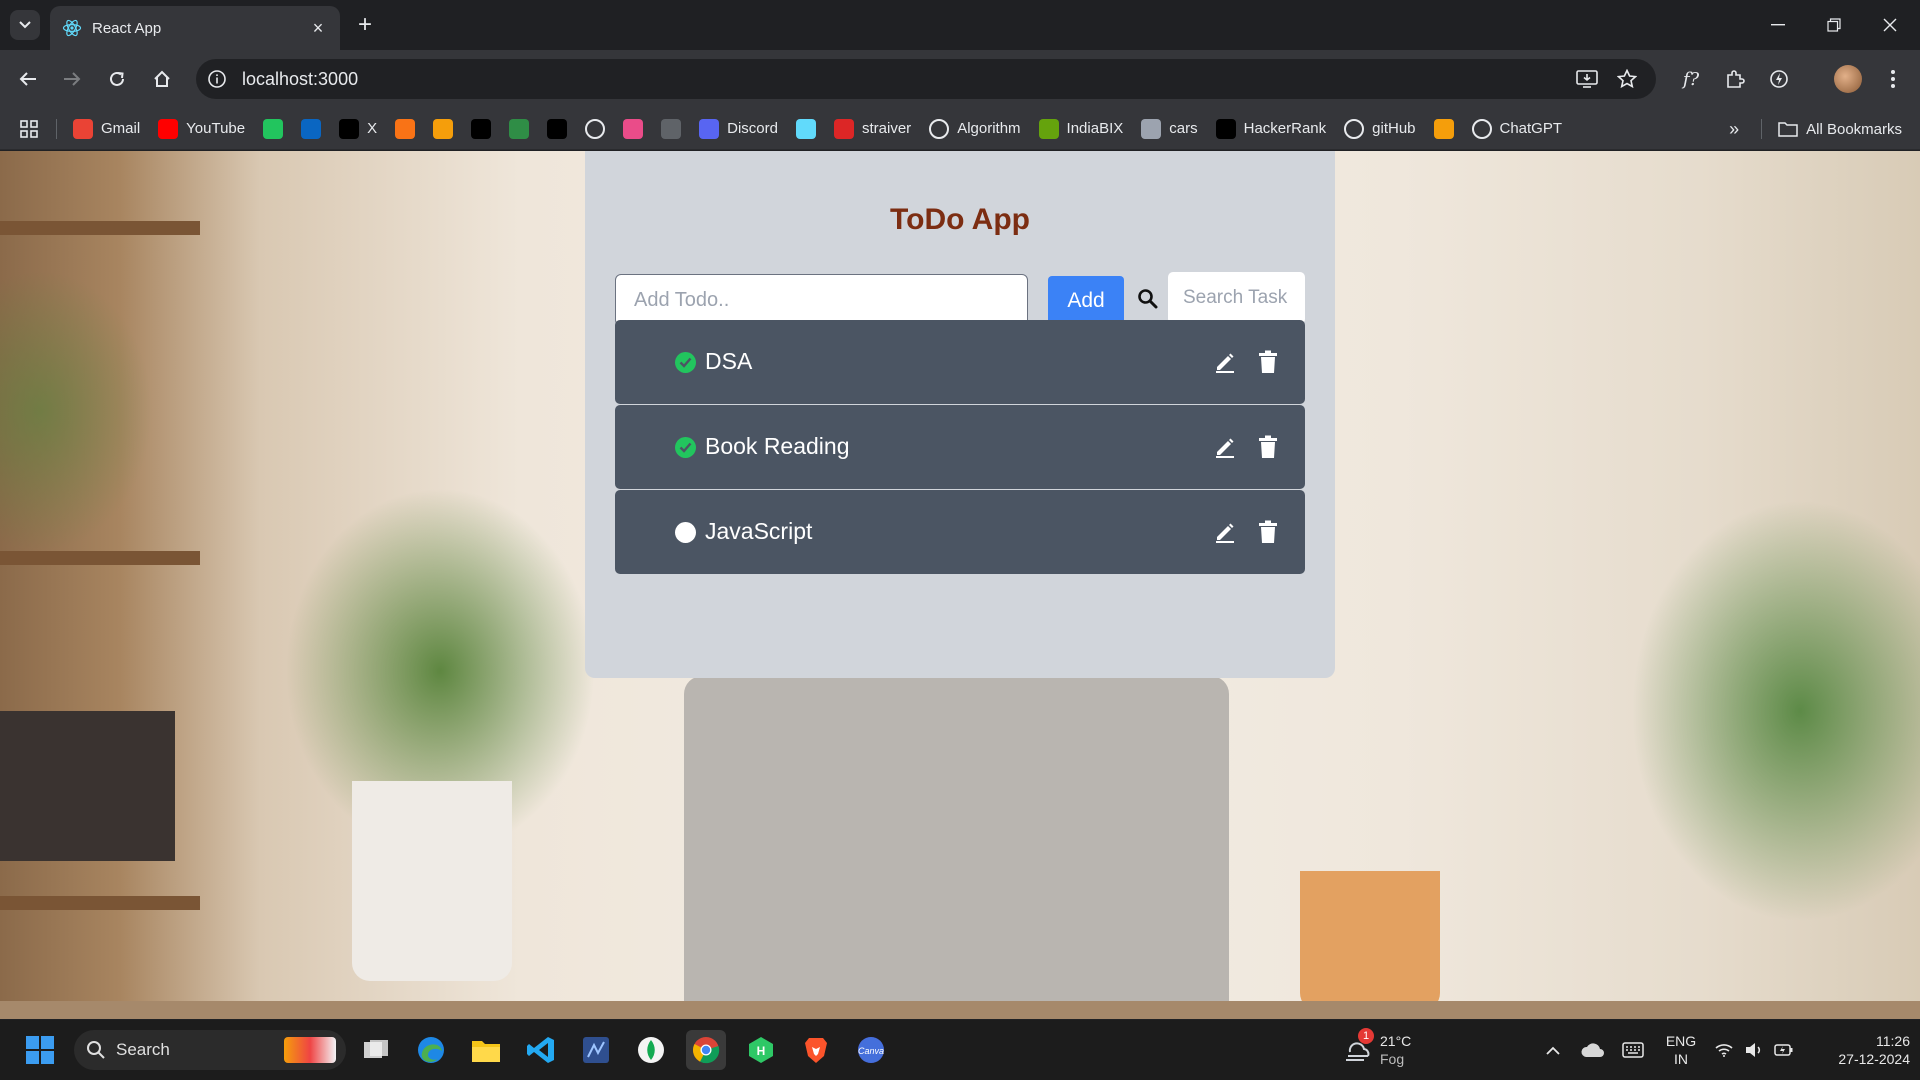 This screenshot has width=1920, height=1080. What do you see at coordinates (1854, 129) in the screenshot?
I see `all-bookmarks-link: All Bookmarks` at bounding box center [1854, 129].